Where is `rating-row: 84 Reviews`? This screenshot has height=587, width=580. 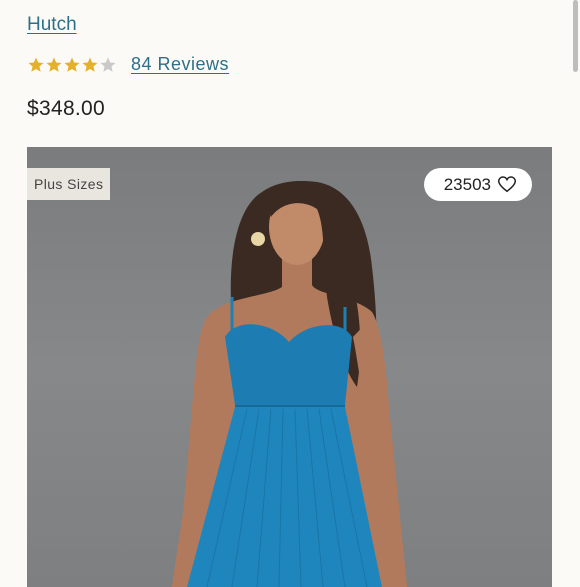
rating-row: 84 Reviews is located at coordinates (128, 64).